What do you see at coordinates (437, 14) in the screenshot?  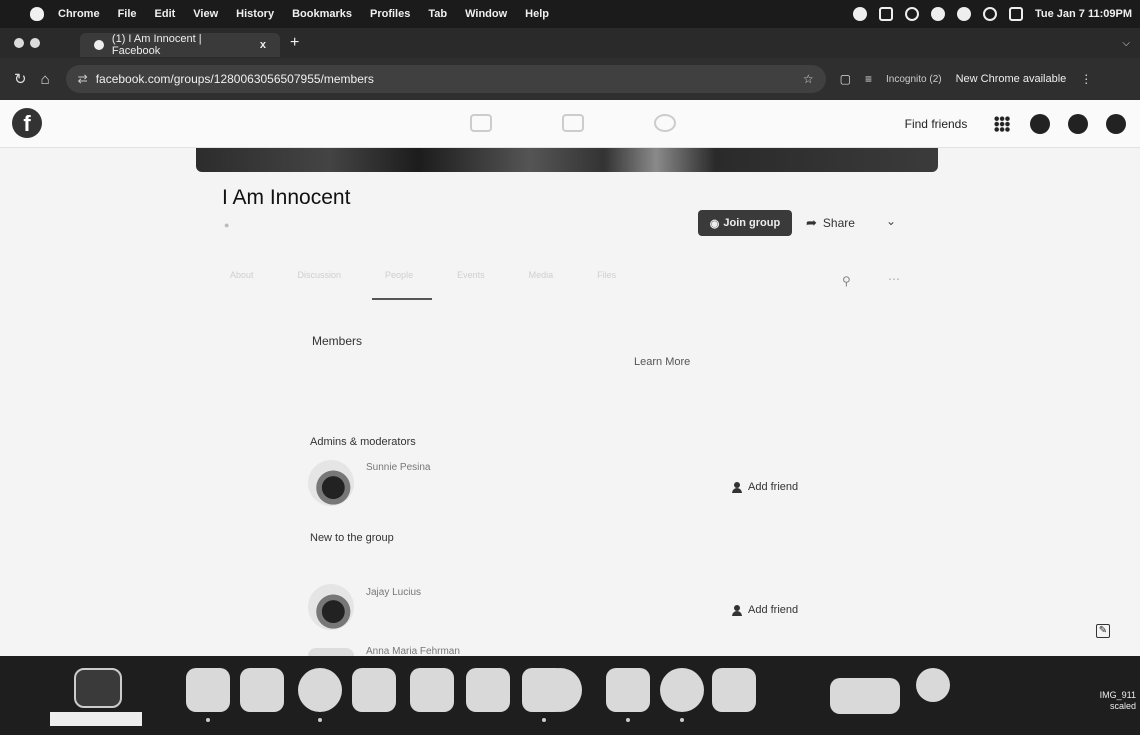 I see `menu-tab: Tab` at bounding box center [437, 14].